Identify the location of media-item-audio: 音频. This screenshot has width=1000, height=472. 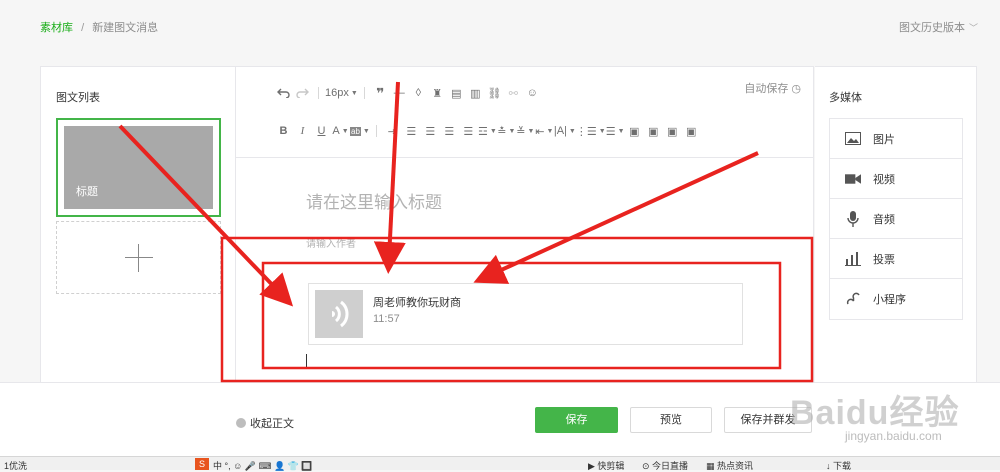
(896, 219).